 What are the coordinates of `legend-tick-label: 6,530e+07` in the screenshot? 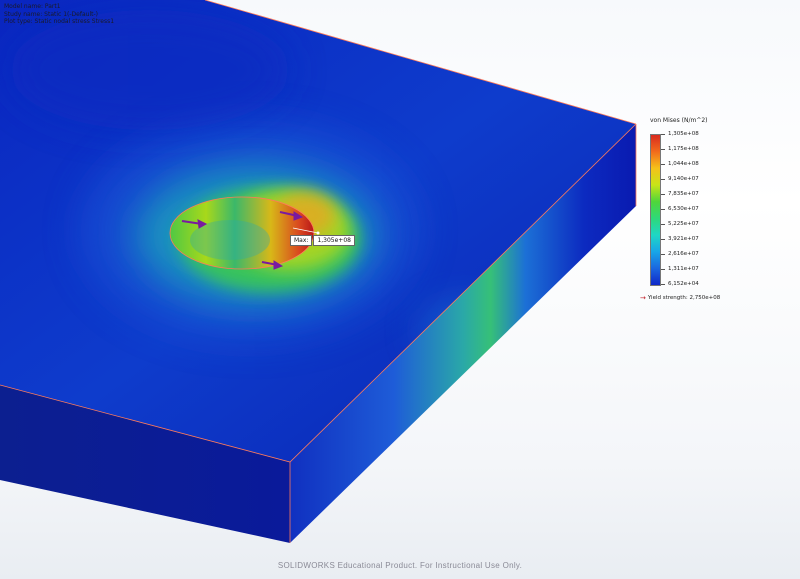 It's located at (683, 209).